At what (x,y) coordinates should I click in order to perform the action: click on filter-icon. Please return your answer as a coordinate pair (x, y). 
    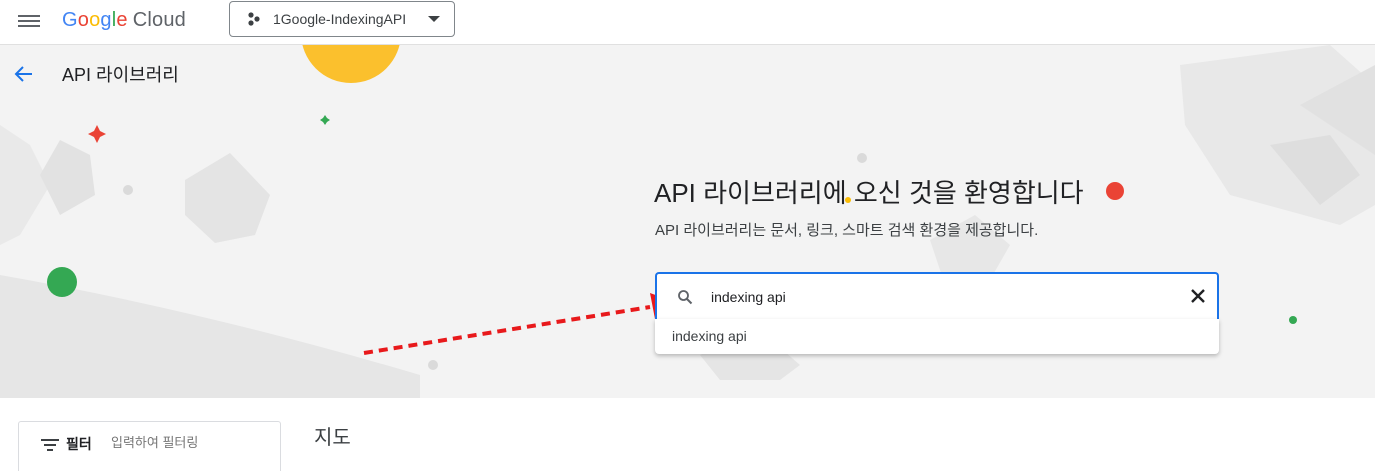
    Looking at the image, I should click on (50, 445).